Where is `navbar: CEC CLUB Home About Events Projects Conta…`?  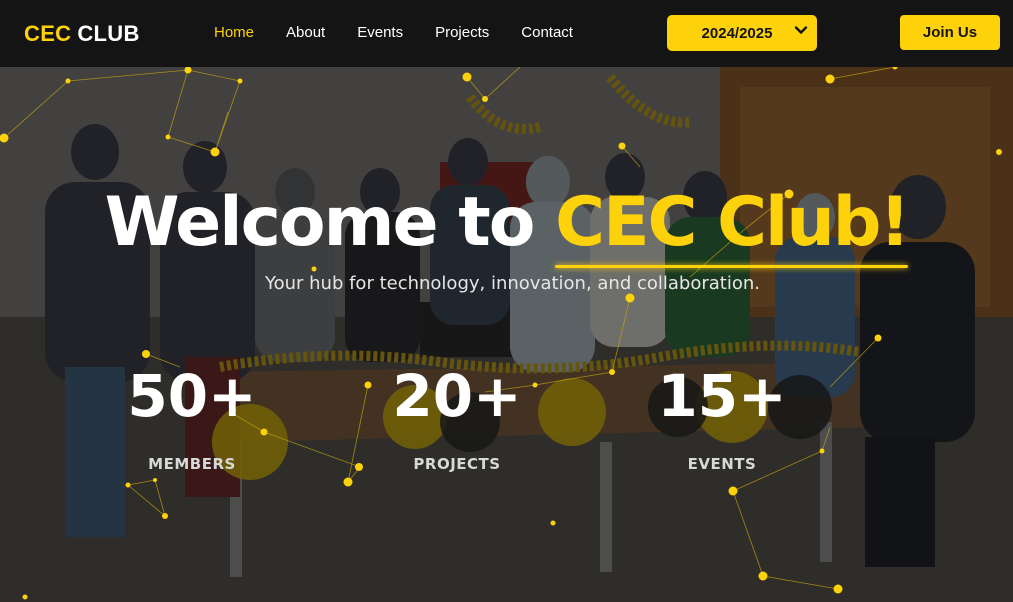 navbar: CEC CLUB Home About Events Projects Conta… is located at coordinates (506, 33).